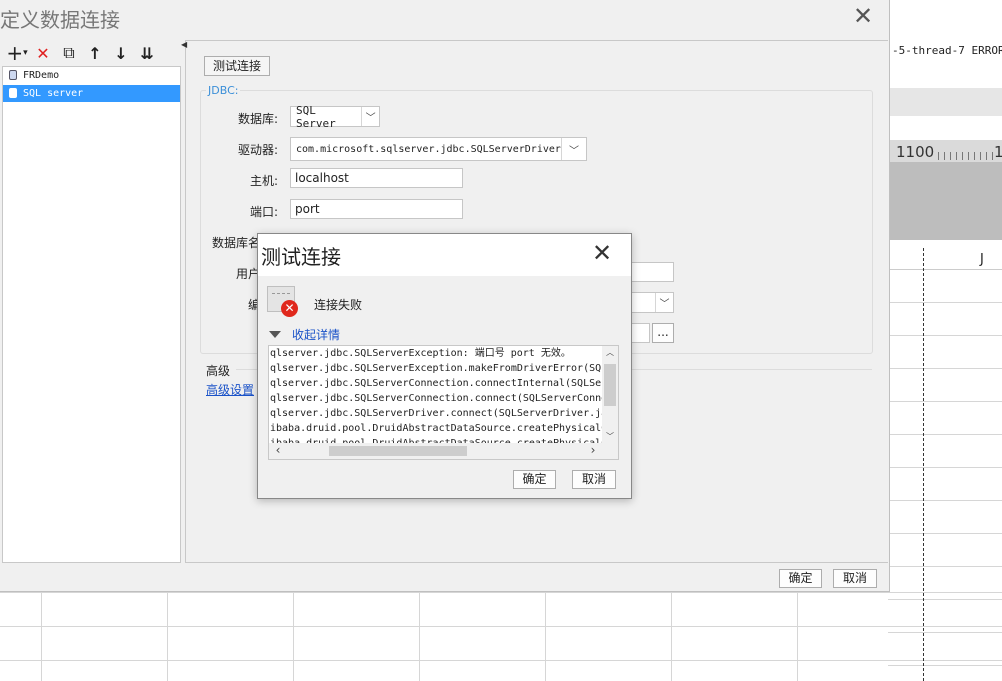 This screenshot has width=1002, height=681. I want to click on scroll-right-icon: ›, so click(593, 451).